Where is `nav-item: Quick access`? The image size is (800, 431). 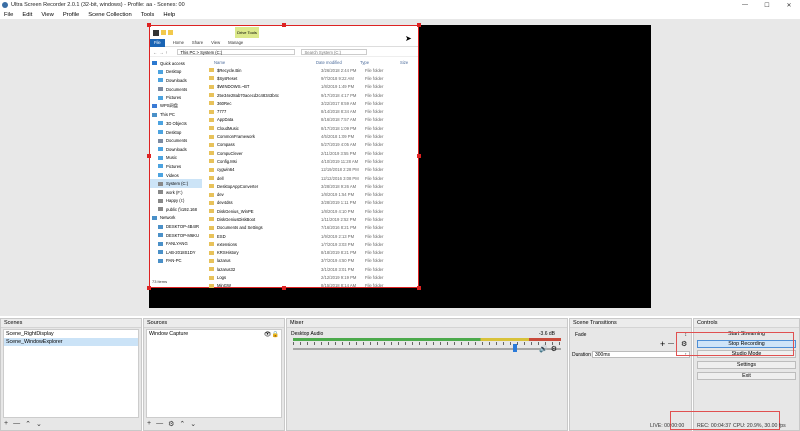
nav-item: Quick access is located at coordinates (176, 63).